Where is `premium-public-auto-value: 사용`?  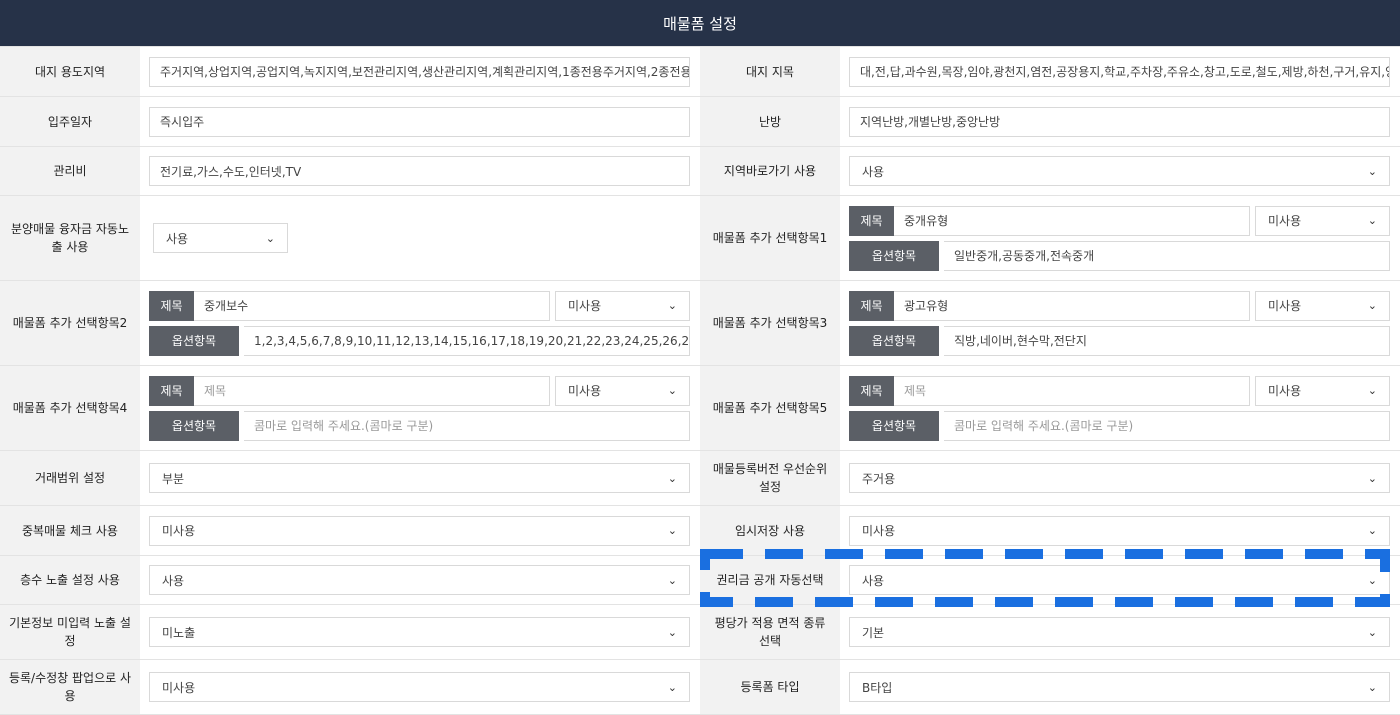
premium-public-auto-value: 사용 is located at coordinates (873, 580).